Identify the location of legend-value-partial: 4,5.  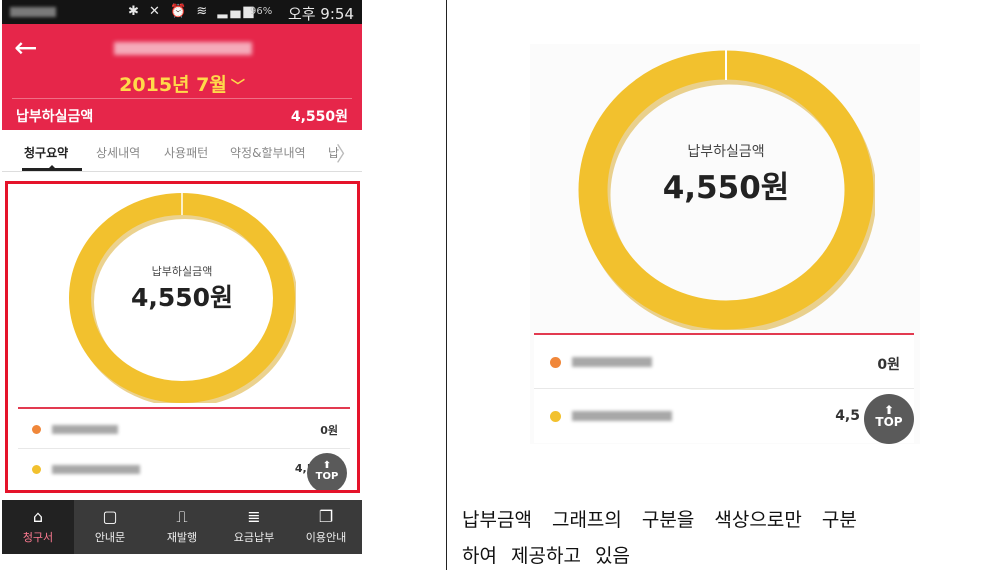
(847, 416).